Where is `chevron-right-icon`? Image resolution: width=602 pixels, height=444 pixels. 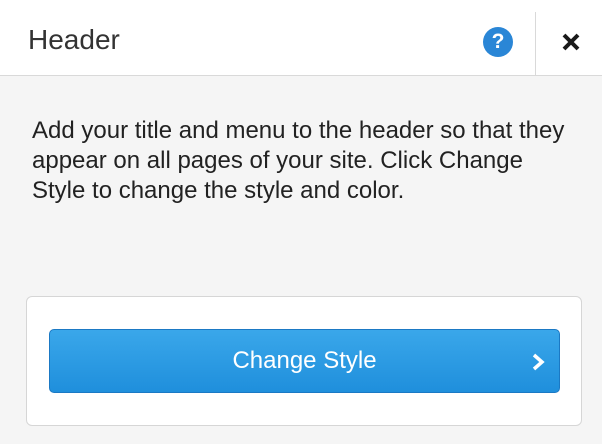 chevron-right-icon is located at coordinates (538, 362).